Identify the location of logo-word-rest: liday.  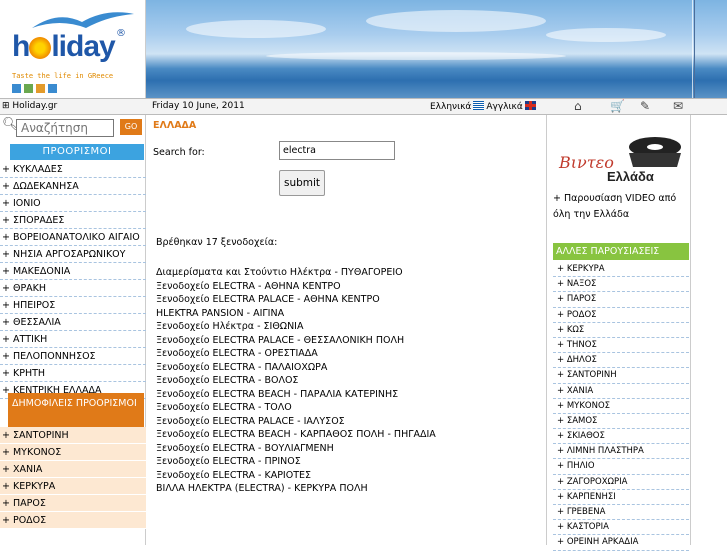
(83, 46).